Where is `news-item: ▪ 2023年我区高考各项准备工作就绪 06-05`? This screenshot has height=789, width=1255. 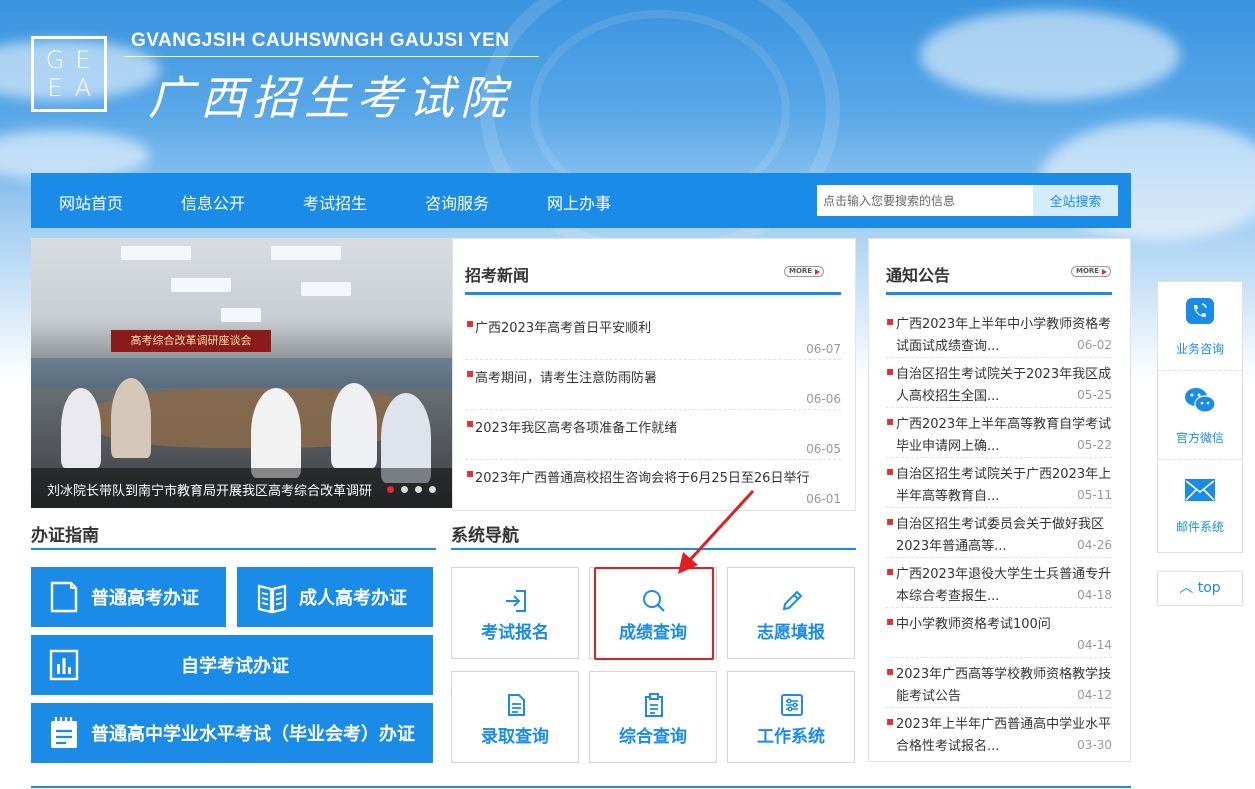 news-item: ▪ 2023年我区高考各项准备工作就绪 06-05 is located at coordinates (653, 435).